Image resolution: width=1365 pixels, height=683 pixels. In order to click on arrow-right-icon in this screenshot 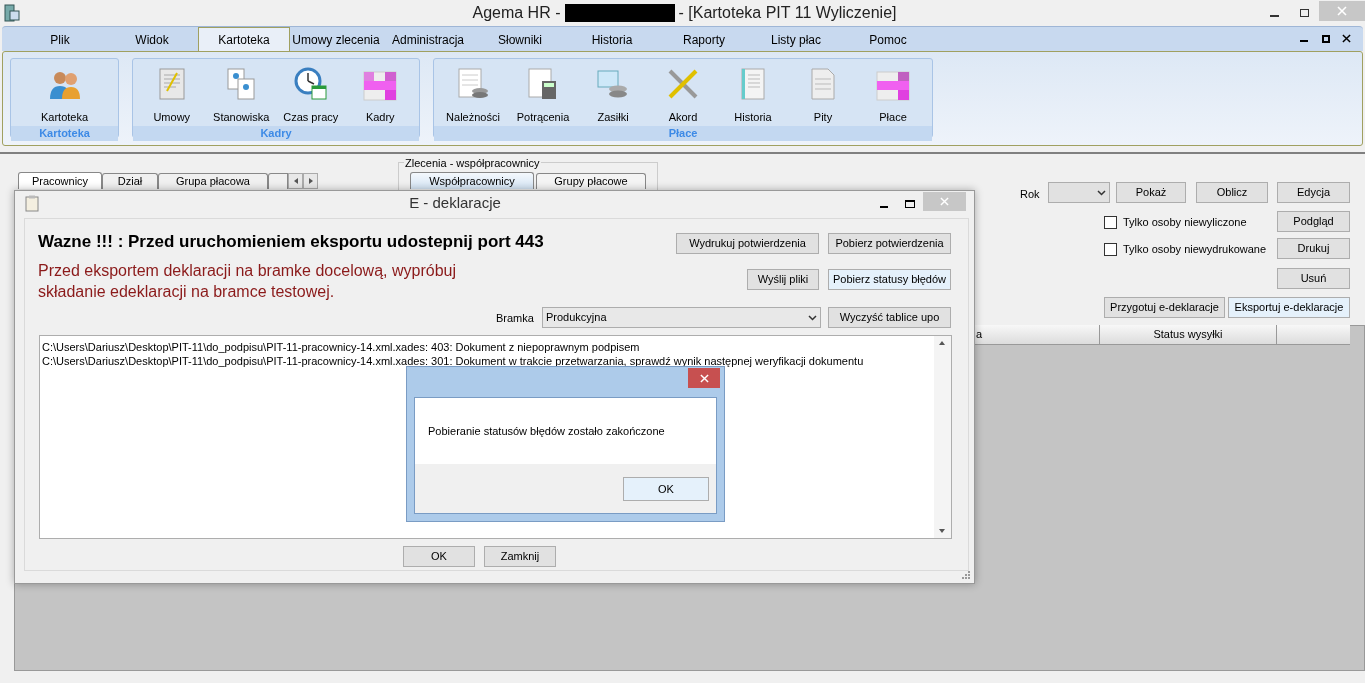, I will do `click(310, 181)`.